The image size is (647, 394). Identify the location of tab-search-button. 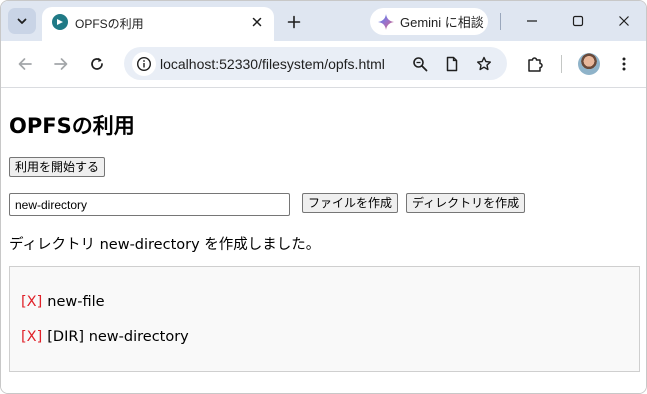
(22, 21).